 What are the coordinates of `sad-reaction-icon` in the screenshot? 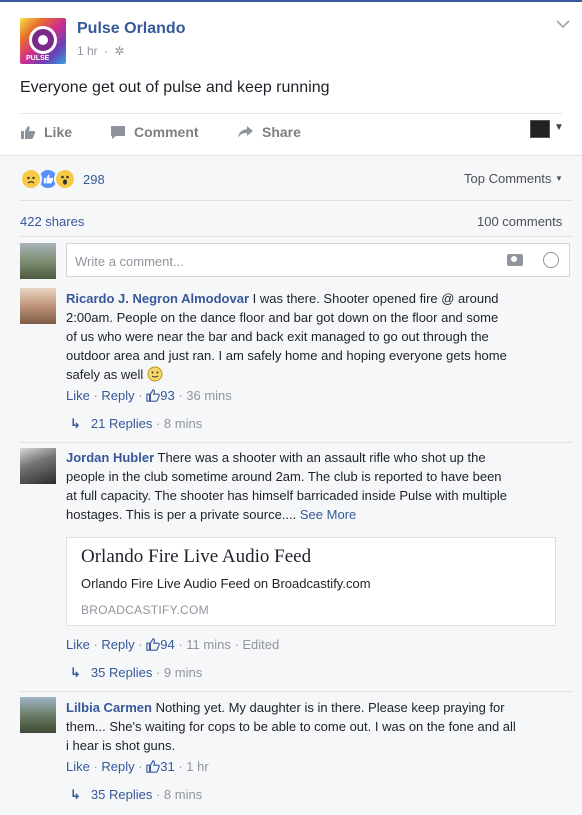 It's located at (31, 179).